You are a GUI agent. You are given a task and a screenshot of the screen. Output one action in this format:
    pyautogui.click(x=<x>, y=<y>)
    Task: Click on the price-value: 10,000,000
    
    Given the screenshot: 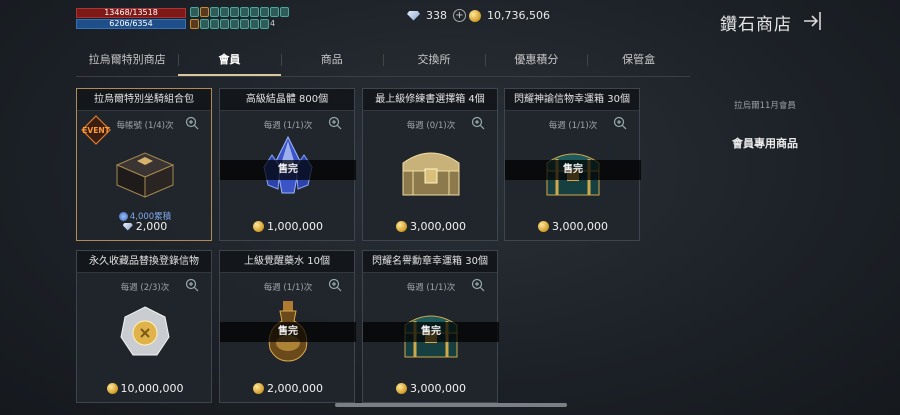 What is the action you would take?
    pyautogui.click(x=152, y=388)
    